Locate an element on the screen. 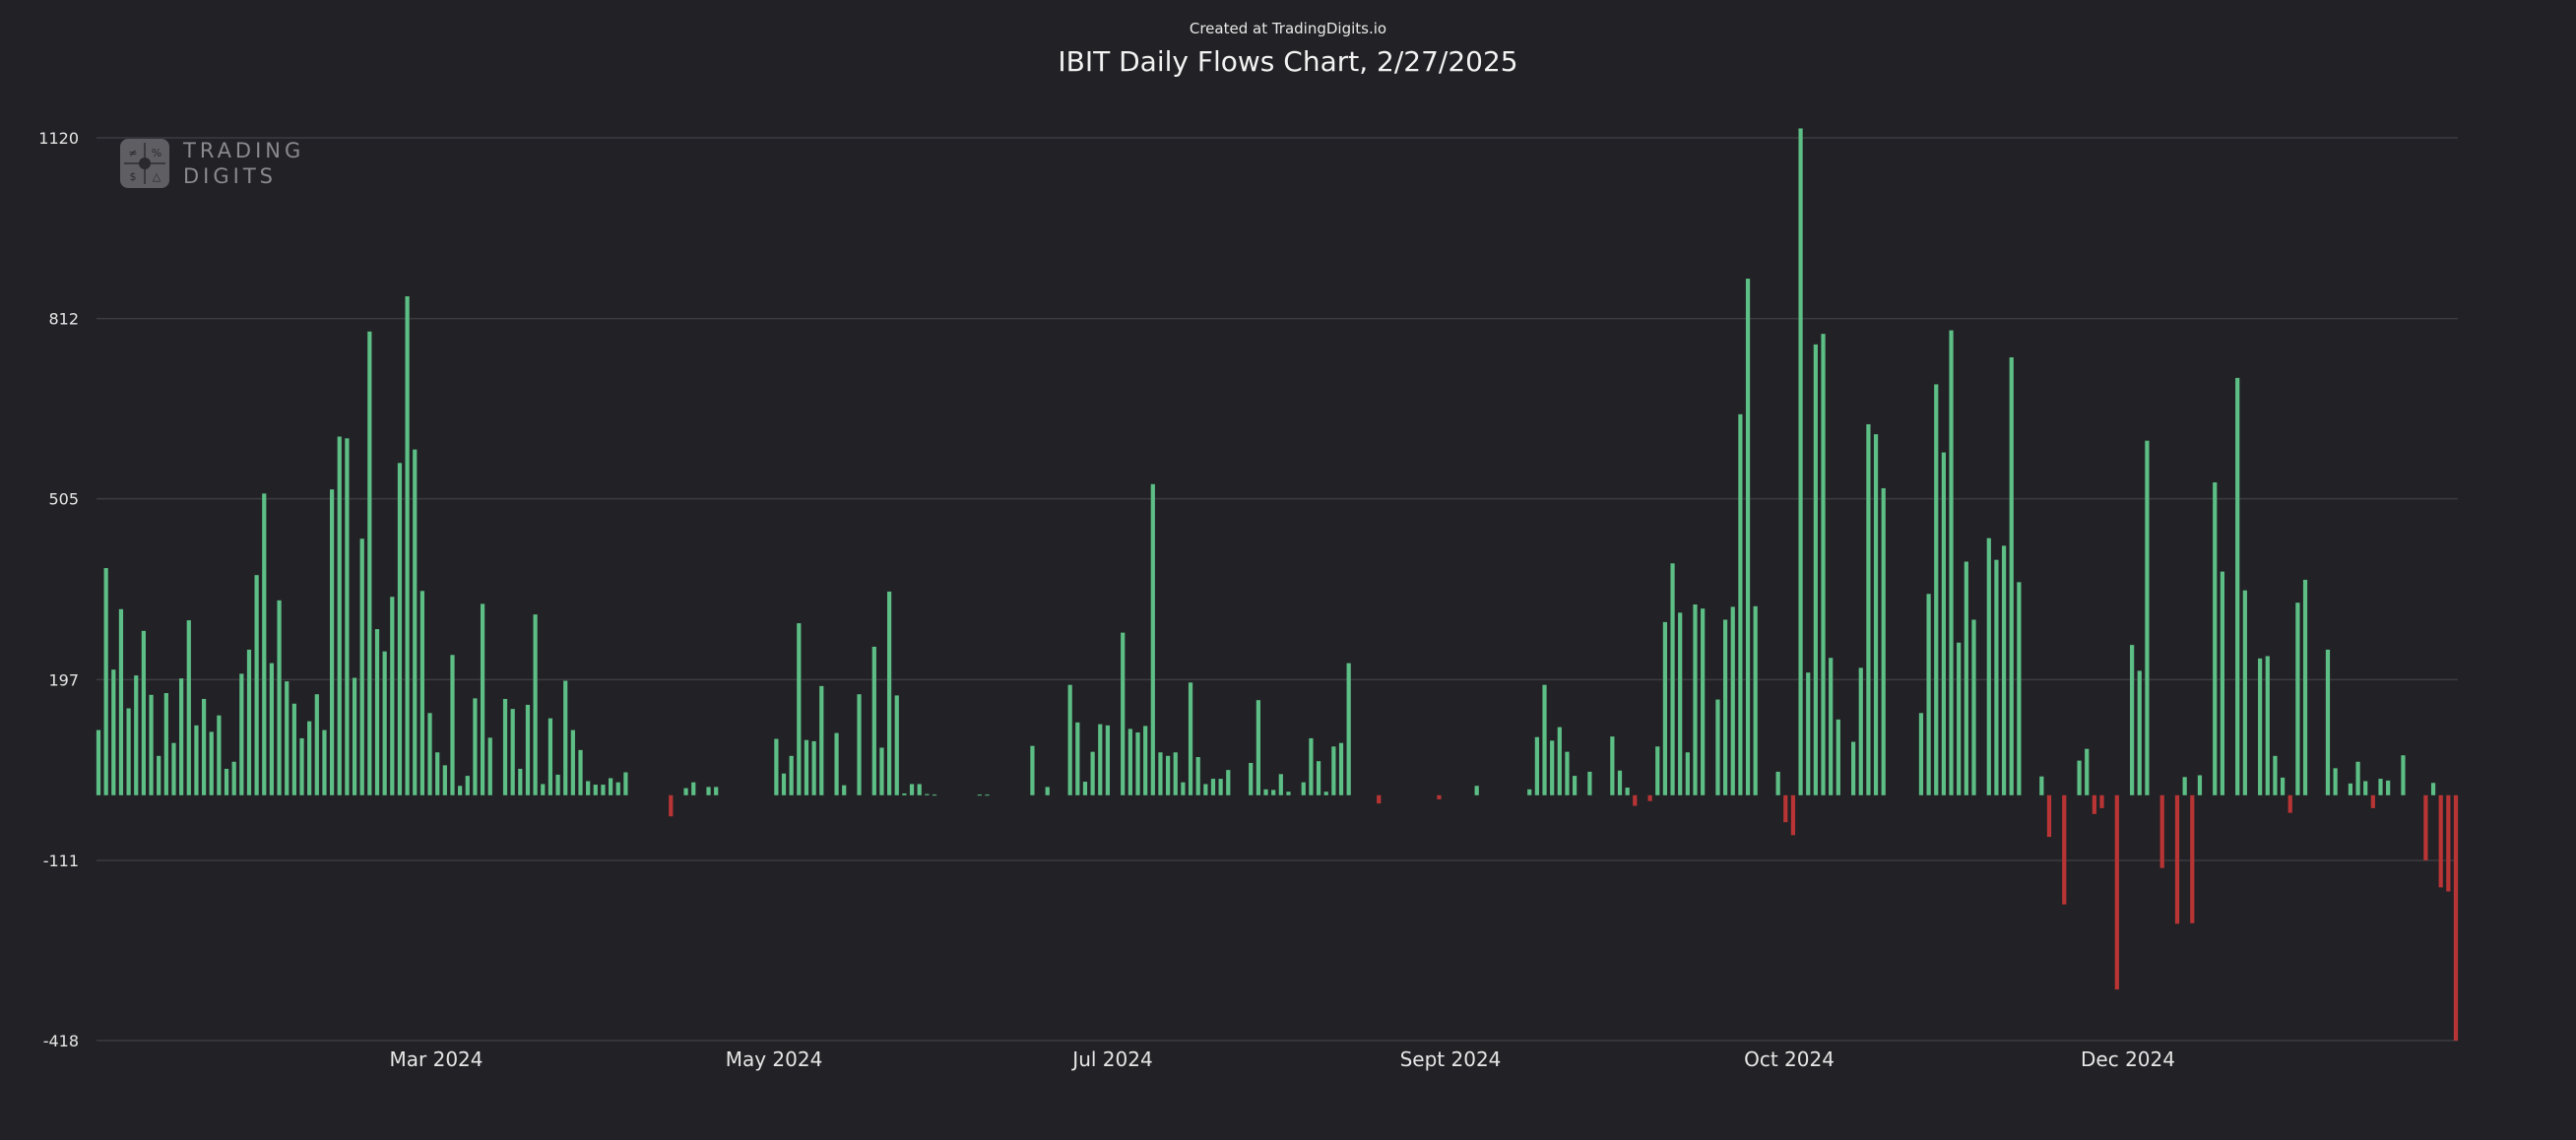  x-tick-label: Dec 2024 is located at coordinates (2128, 1059).